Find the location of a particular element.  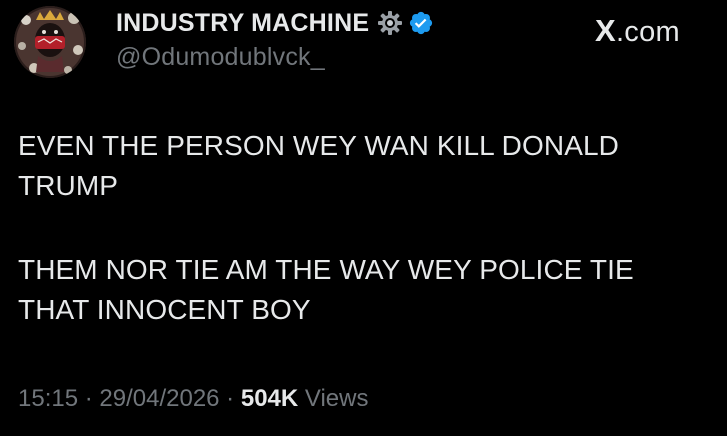

views-count: 504K is located at coordinates (269, 398).